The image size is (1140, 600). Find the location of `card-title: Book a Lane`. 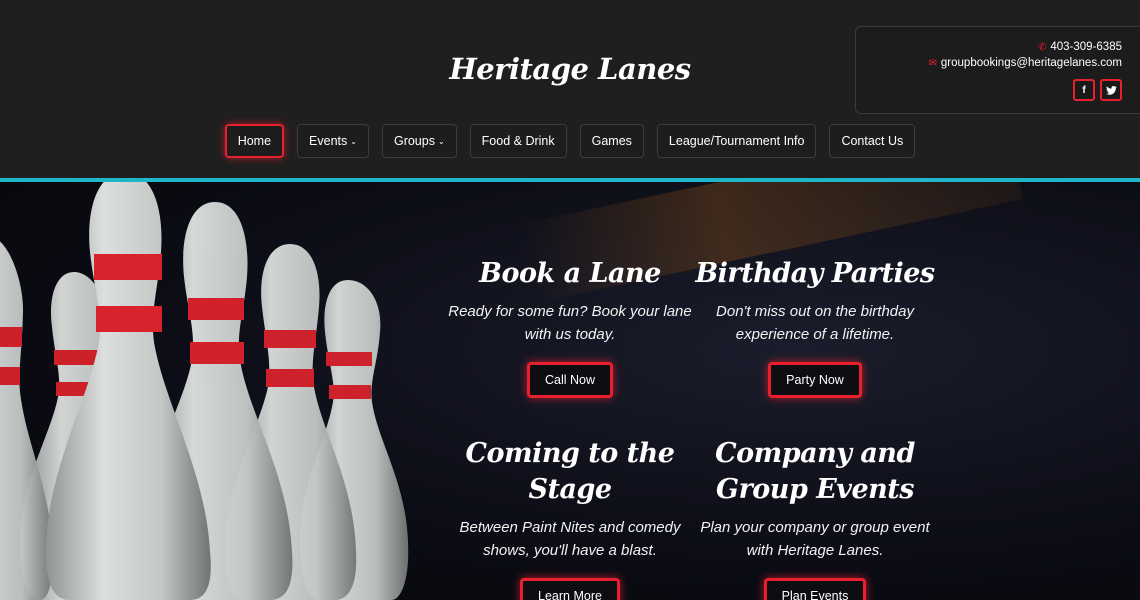

card-title: Book a Lane is located at coordinates (570, 273).